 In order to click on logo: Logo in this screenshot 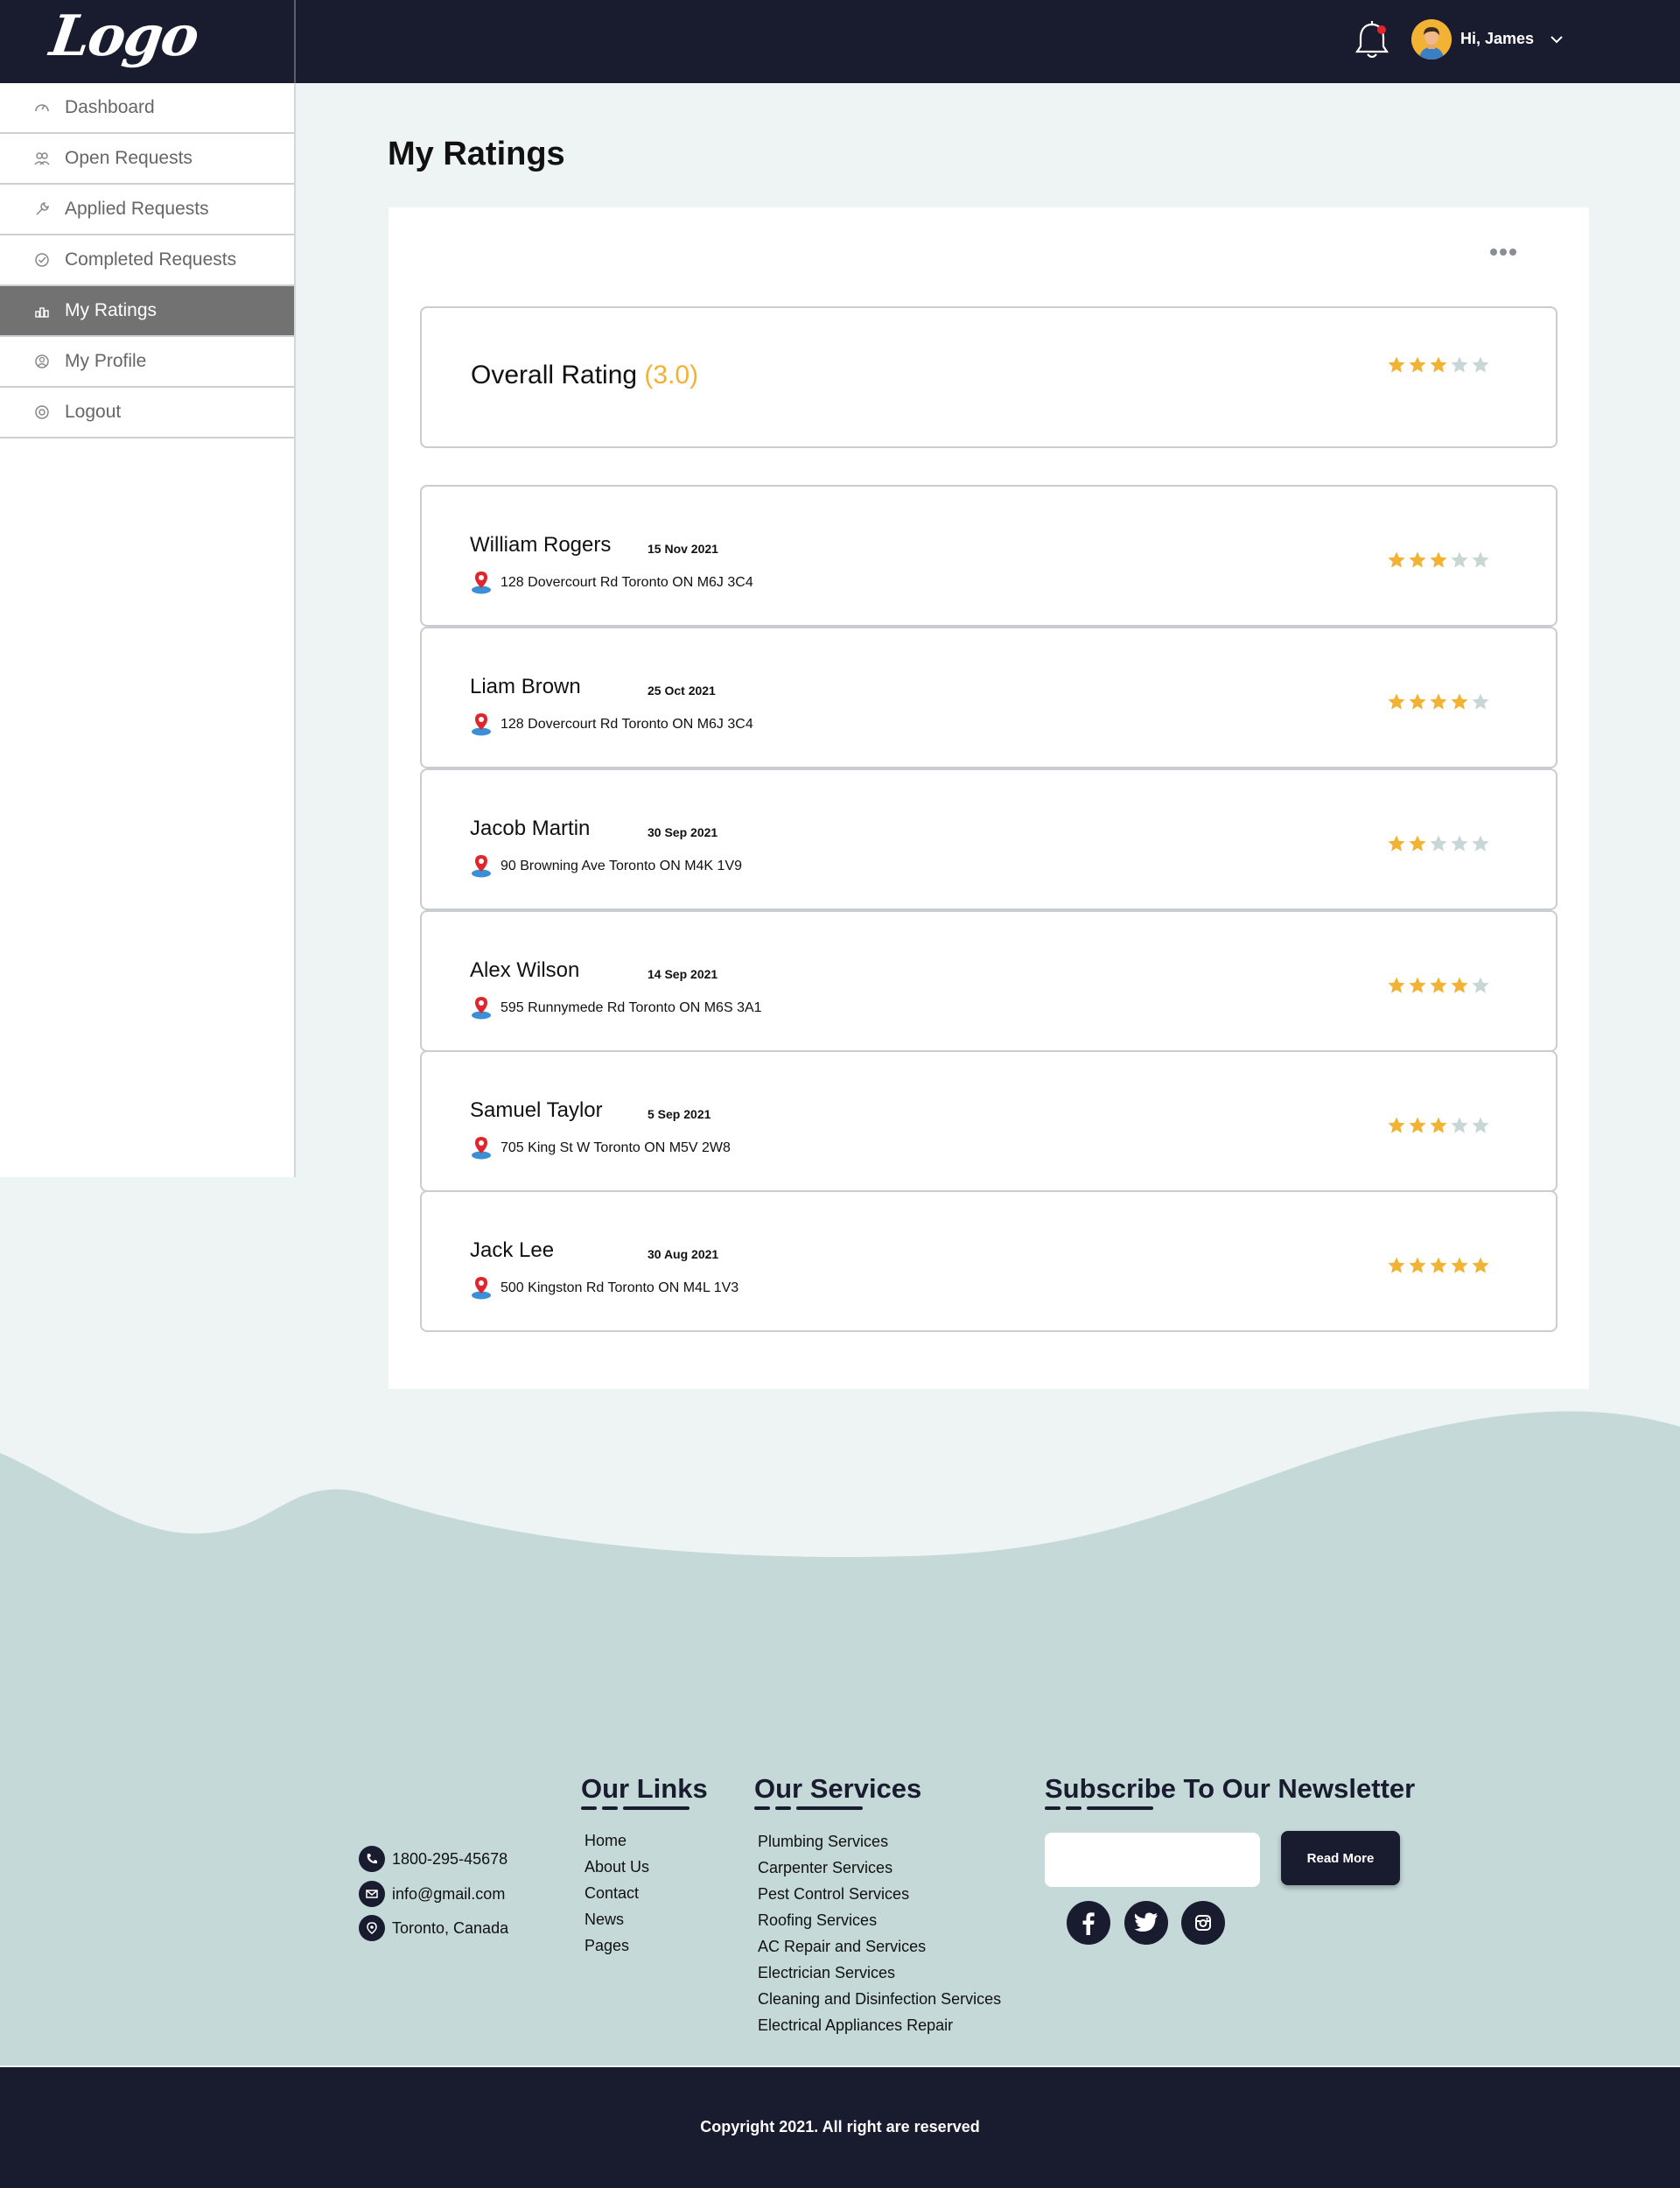, I will do `click(124, 37)`.